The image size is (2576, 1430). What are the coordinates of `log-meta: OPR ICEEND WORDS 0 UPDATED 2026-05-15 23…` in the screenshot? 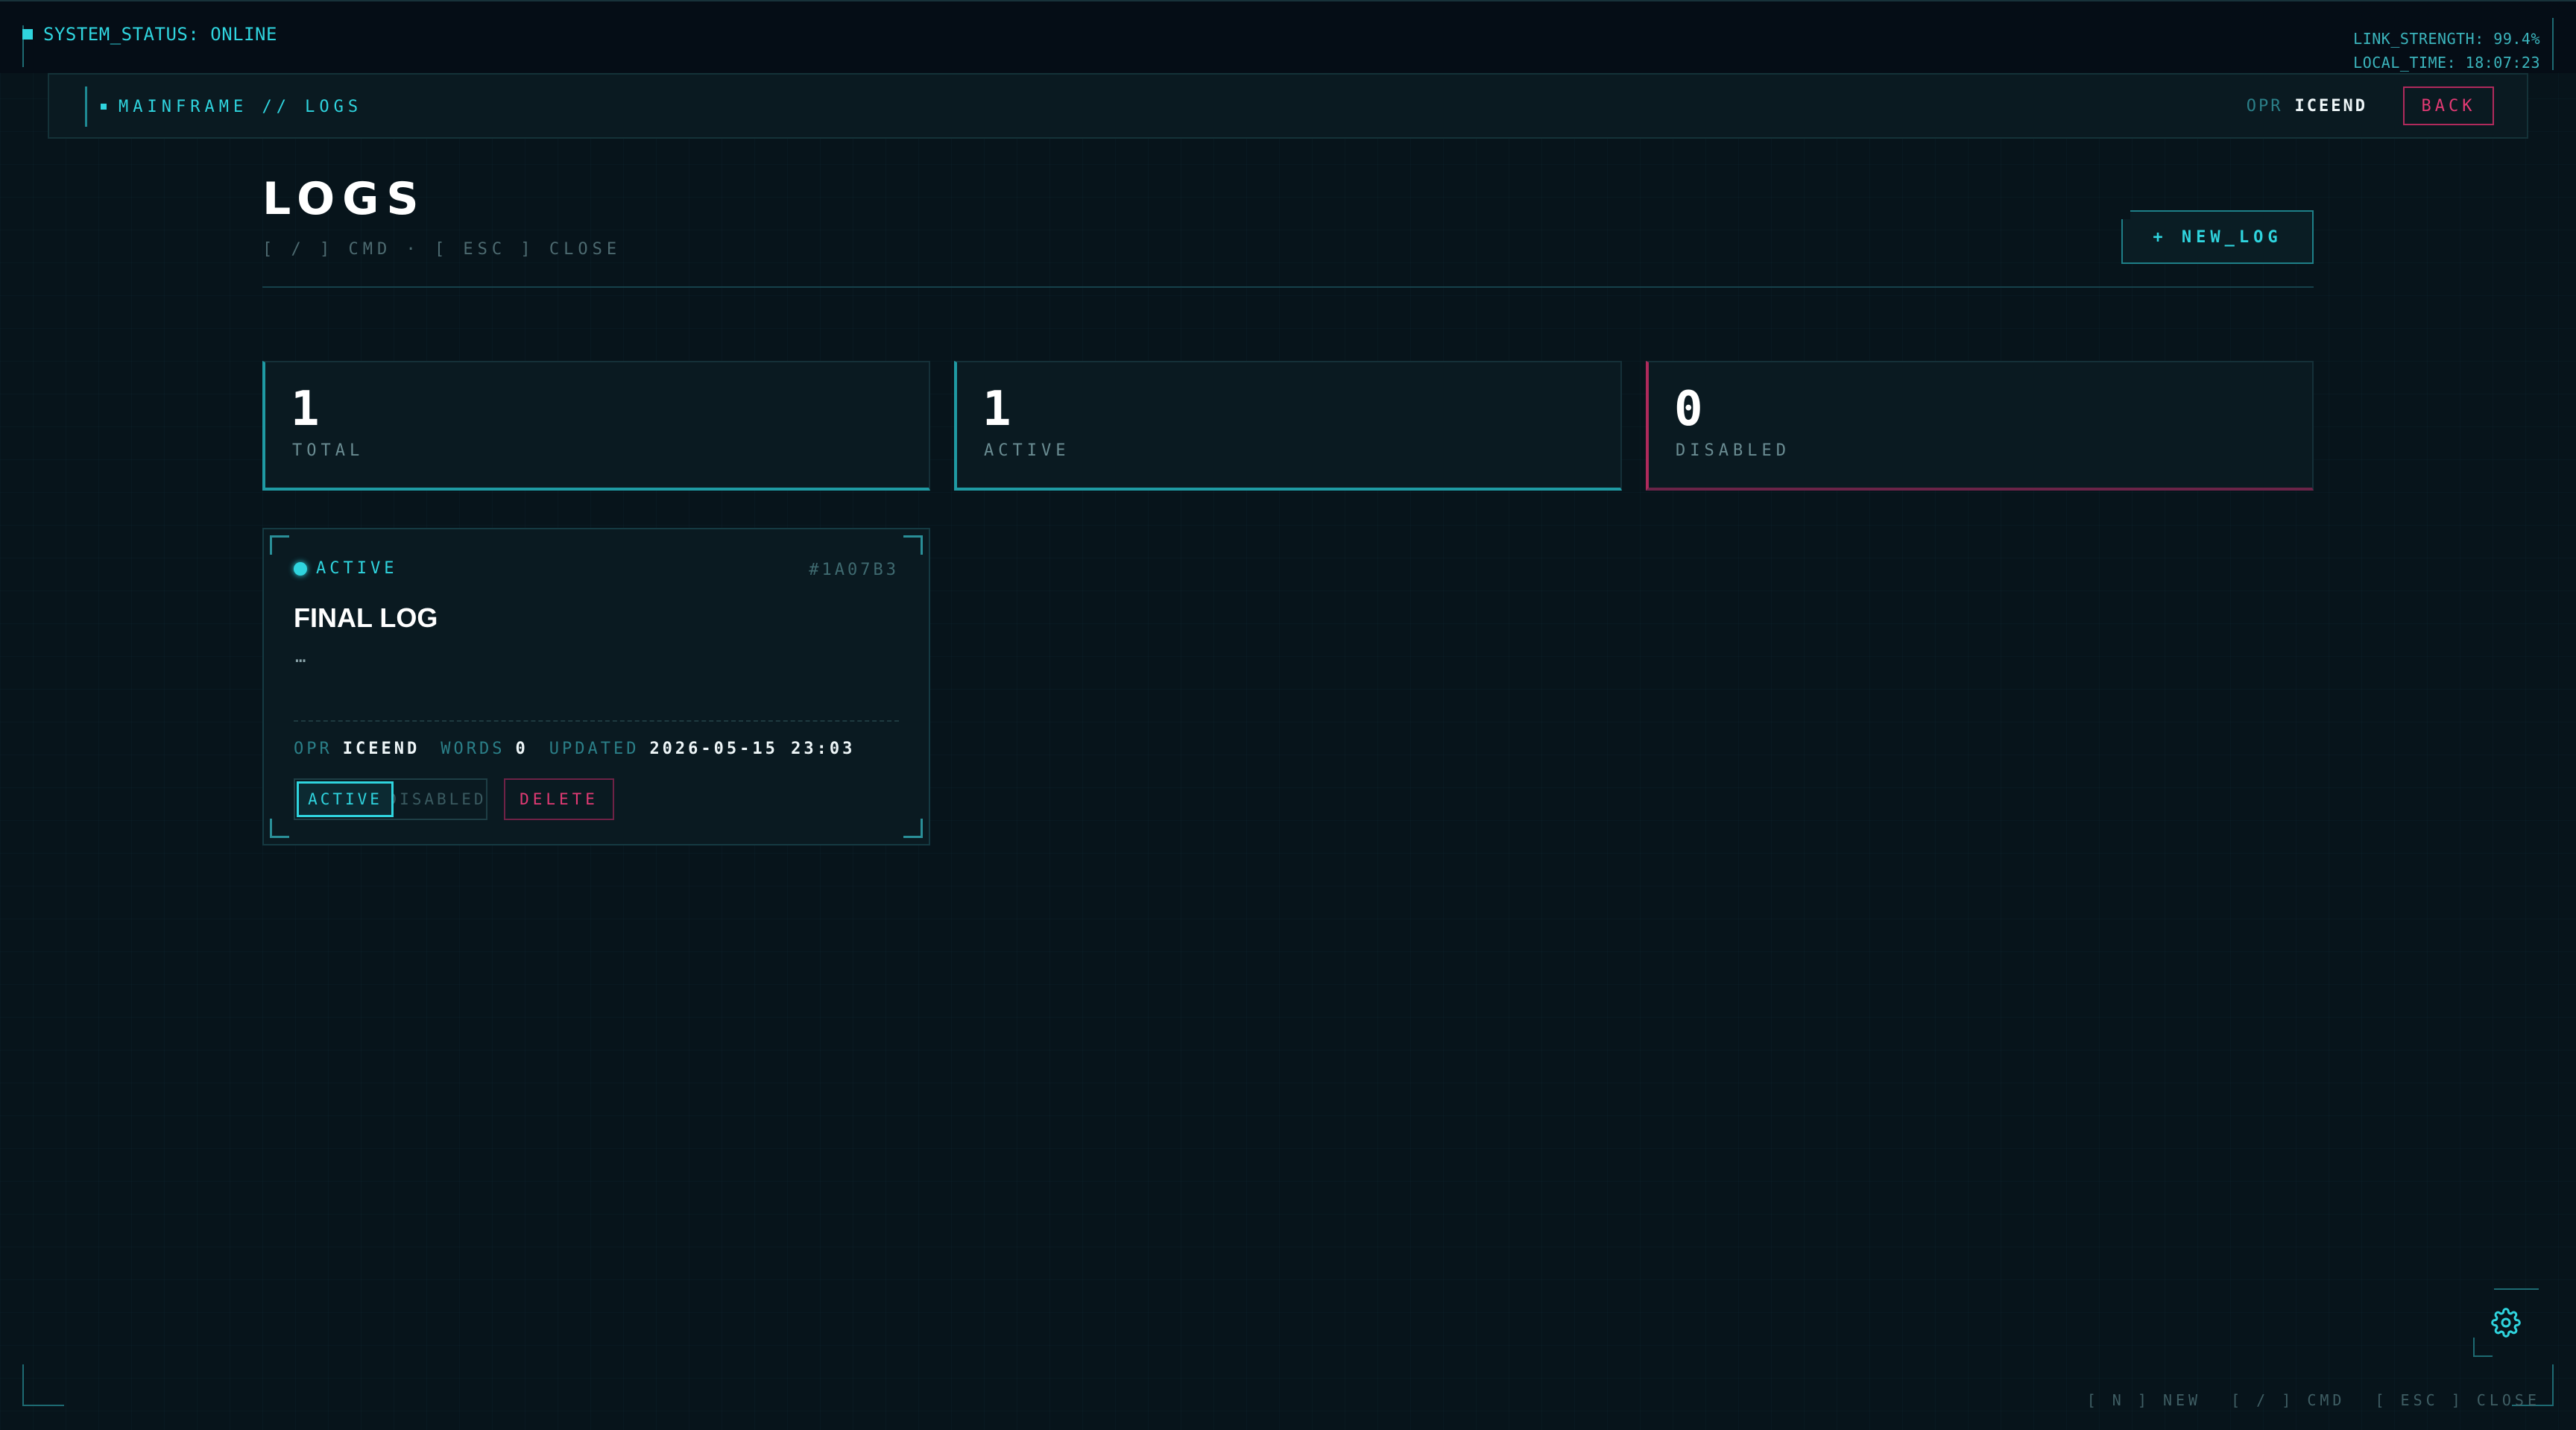 It's located at (579, 749).